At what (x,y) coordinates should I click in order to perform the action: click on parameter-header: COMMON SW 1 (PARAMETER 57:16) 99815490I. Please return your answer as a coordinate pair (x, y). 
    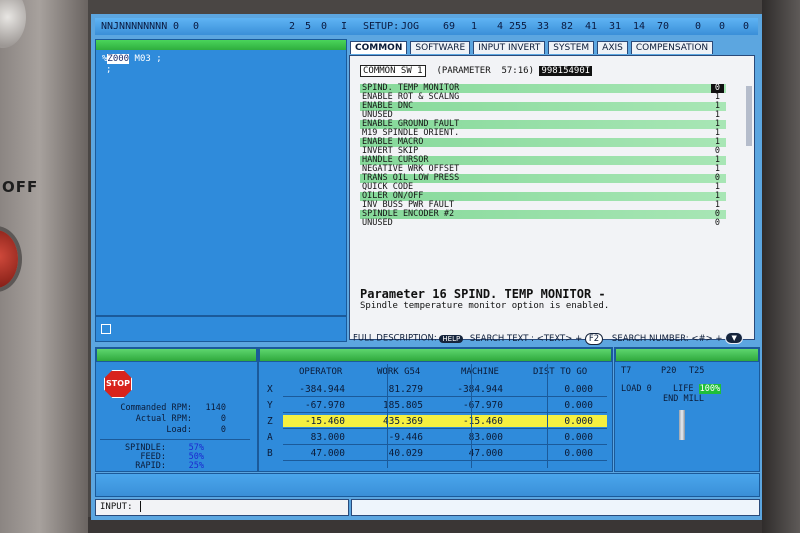
    Looking at the image, I should click on (476, 71).